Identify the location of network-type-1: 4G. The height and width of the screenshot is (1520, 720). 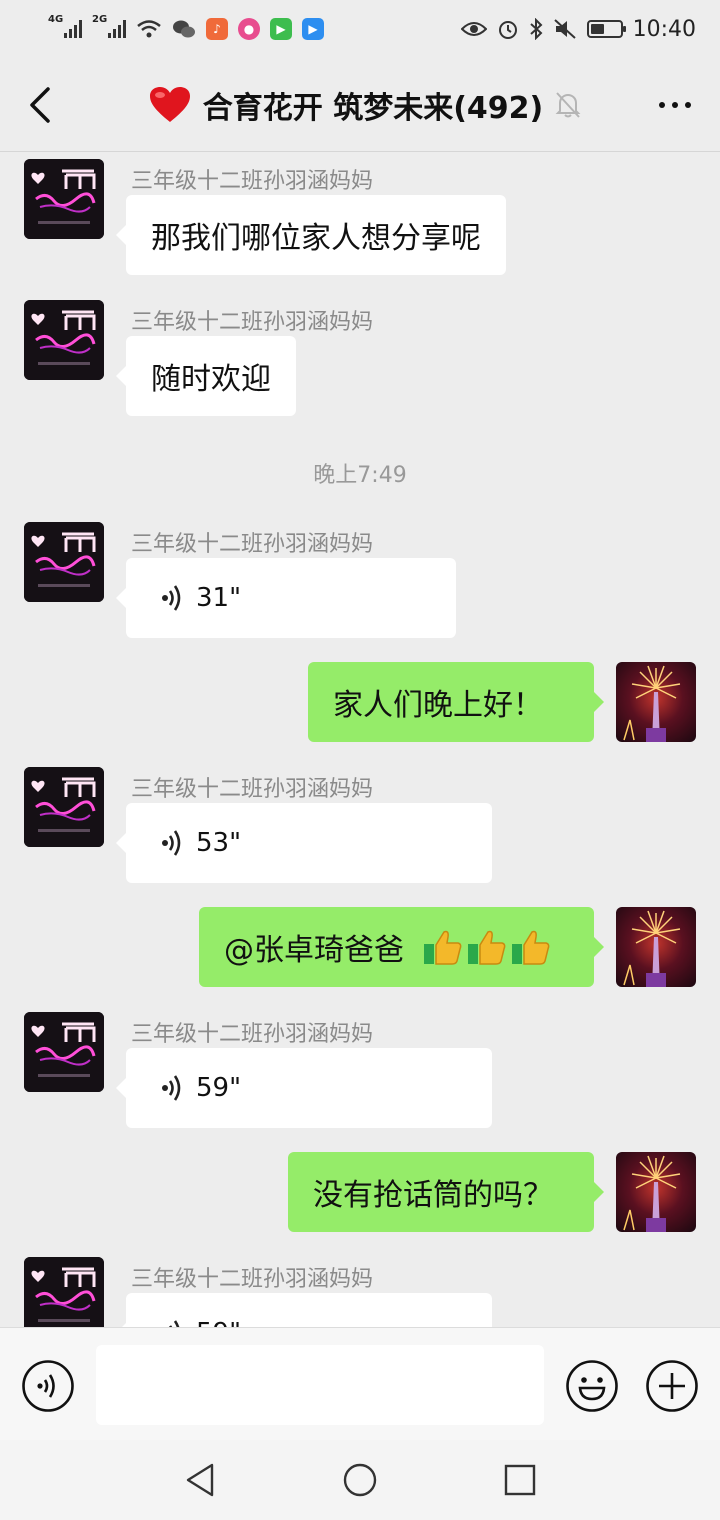
(56, 19).